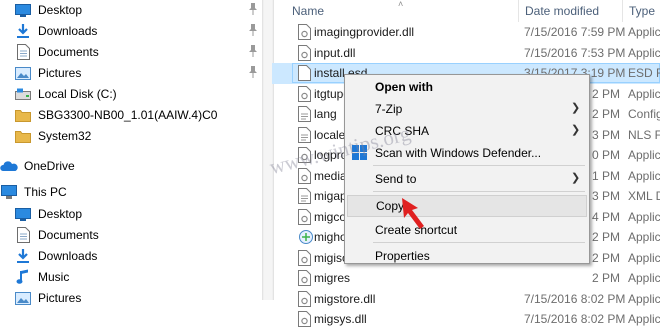 This screenshot has height=330, width=660. Describe the element at coordinates (606, 175) in the screenshot. I see `file-date: 1 PM` at that location.